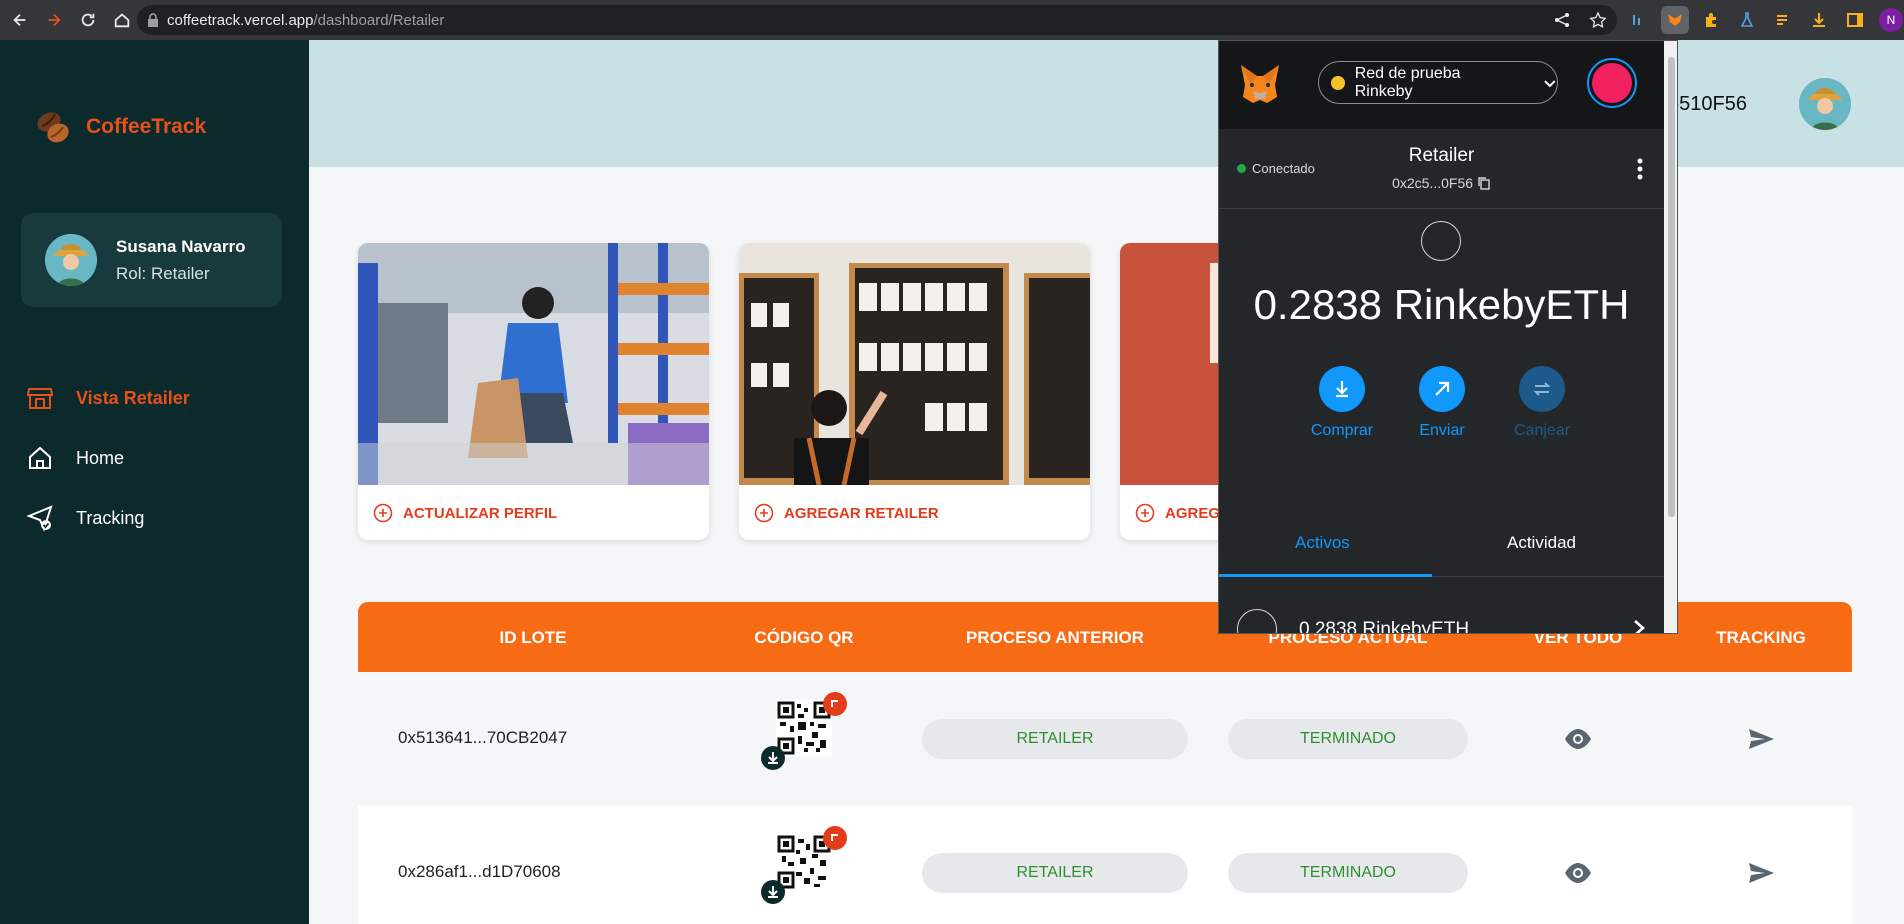  What do you see at coordinates (861, 513) in the screenshot?
I see `card-action-label: AGREGAR RETAILER` at bounding box center [861, 513].